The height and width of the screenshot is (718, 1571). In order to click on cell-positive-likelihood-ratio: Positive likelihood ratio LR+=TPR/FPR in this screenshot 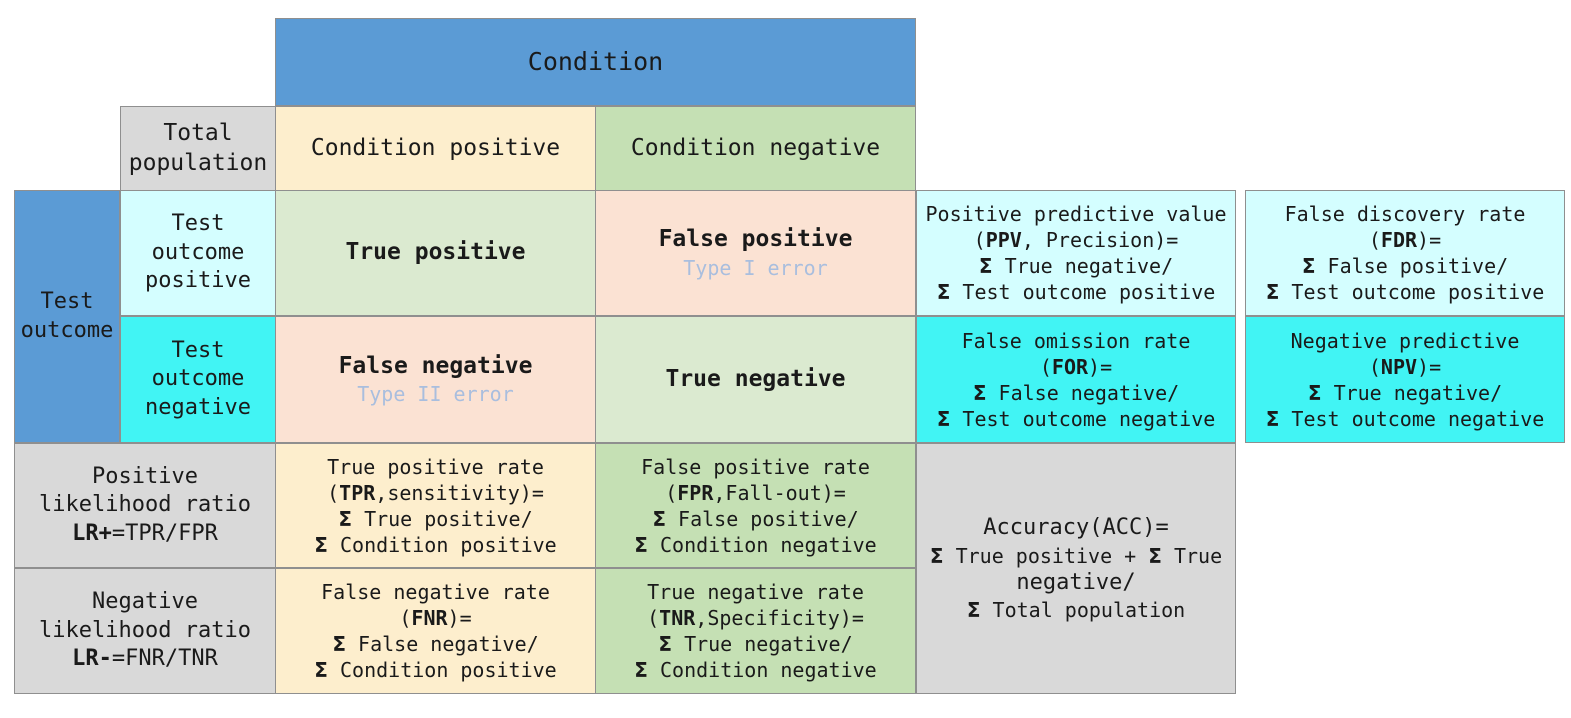, I will do `click(145, 505)`.